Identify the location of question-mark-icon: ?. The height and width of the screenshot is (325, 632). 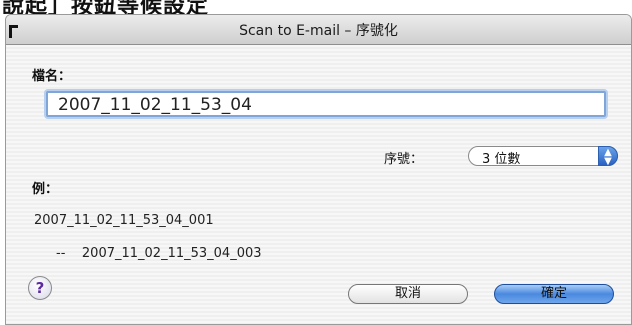
(40, 288).